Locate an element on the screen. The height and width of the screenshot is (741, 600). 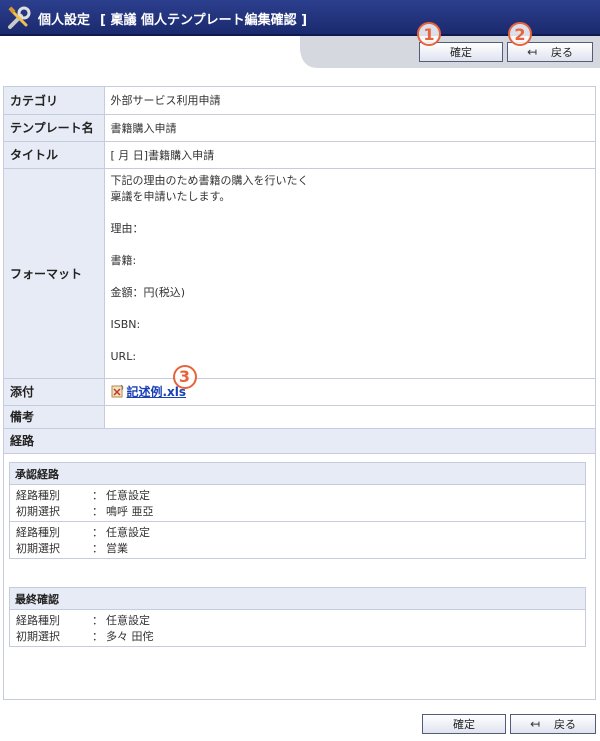
format-line: 金額：円(税込) is located at coordinates (148, 292).